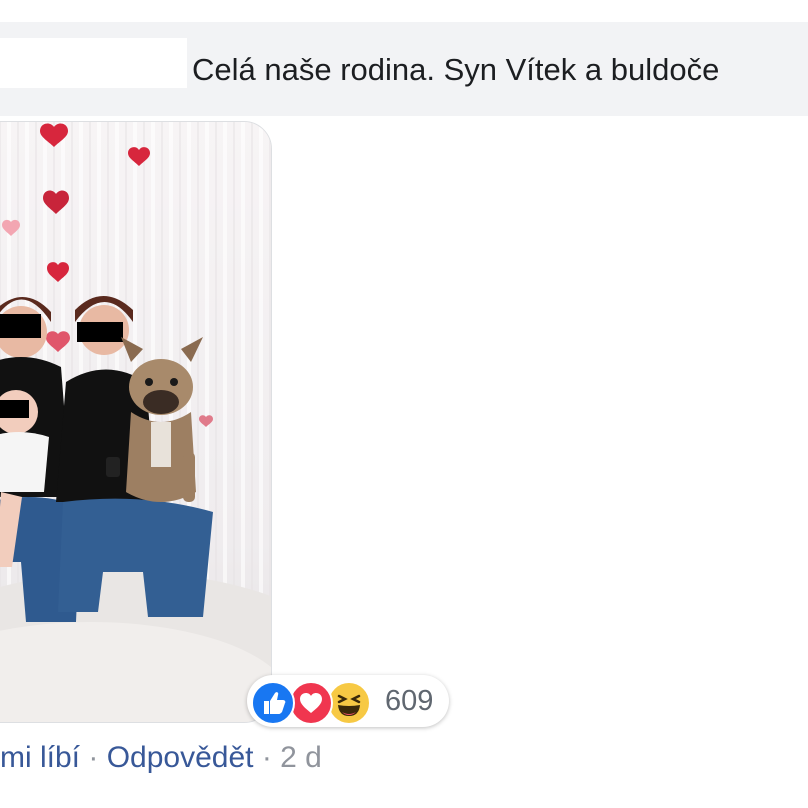 The width and height of the screenshot is (808, 808). I want to click on haha-icon, so click(349, 703).